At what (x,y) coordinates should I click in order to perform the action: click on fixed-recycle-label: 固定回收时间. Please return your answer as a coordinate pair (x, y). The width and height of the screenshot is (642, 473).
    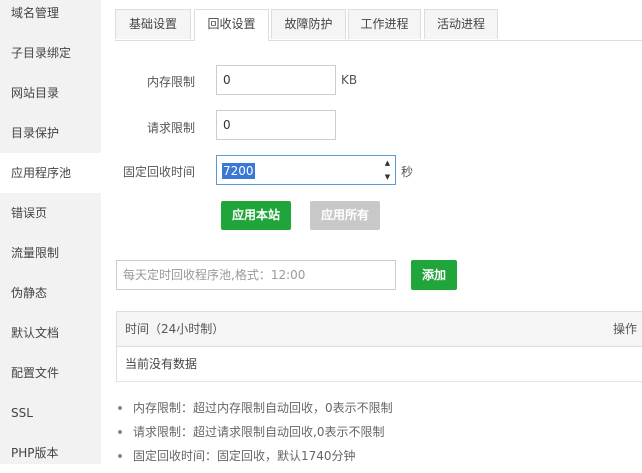
    Looking at the image, I should click on (159, 172).